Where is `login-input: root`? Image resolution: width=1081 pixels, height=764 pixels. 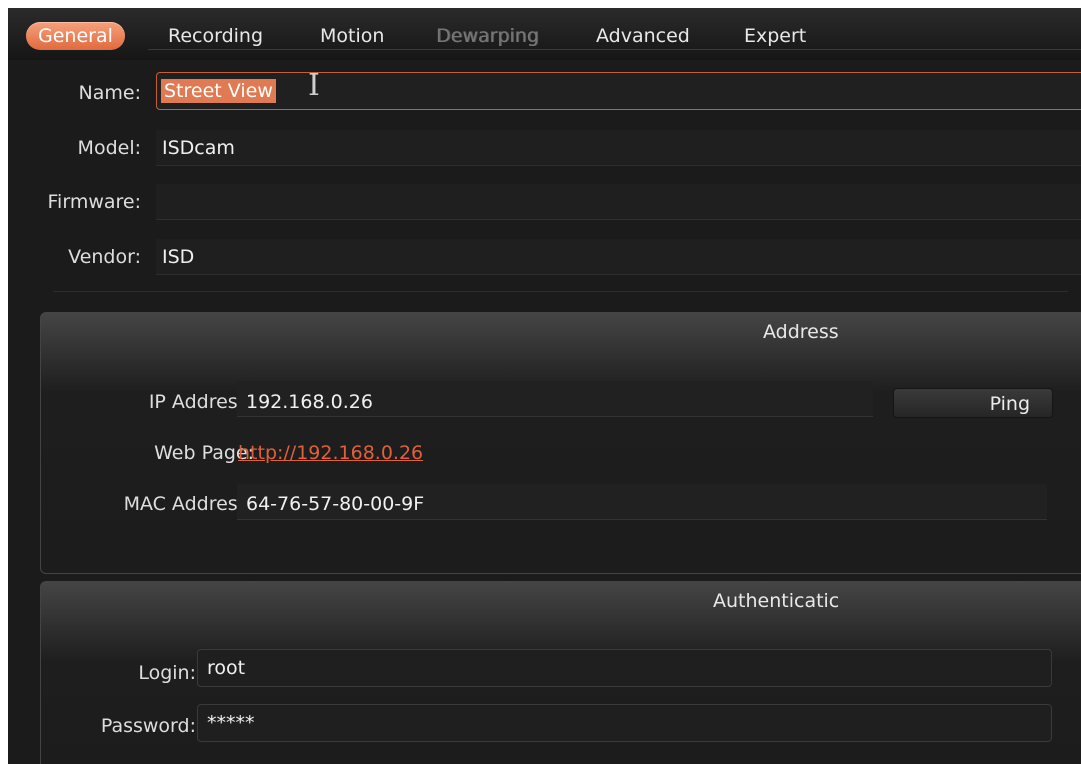 login-input: root is located at coordinates (624, 668).